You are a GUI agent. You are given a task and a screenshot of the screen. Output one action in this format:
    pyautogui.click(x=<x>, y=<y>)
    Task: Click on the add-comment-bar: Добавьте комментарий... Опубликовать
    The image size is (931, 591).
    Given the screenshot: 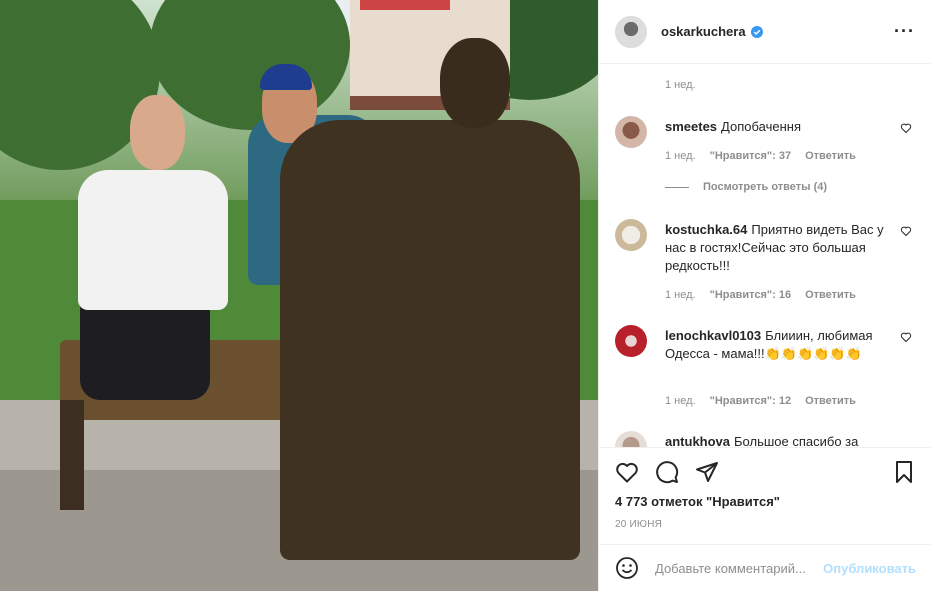 What is the action you would take?
    pyautogui.click(x=765, y=567)
    